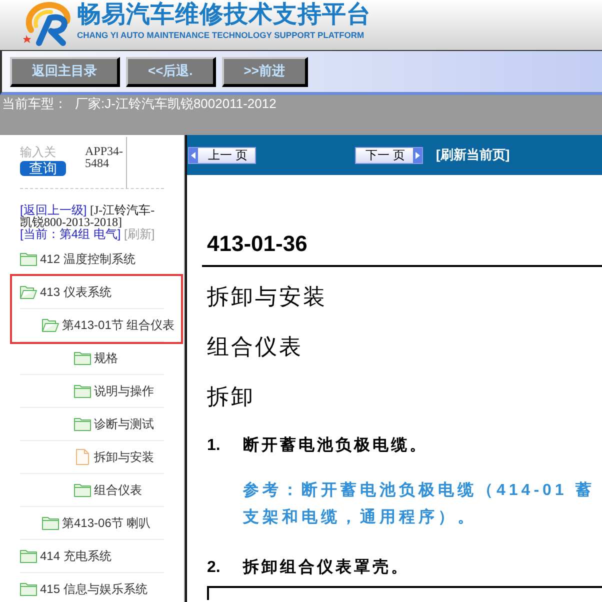 The image size is (602, 602). Describe the element at coordinates (221, 35) in the screenshot. I see `site-subtitle: CHANG YI AUTO MAINTENANCE TECHNOLOGY SUPPORT PLATFORM` at that location.